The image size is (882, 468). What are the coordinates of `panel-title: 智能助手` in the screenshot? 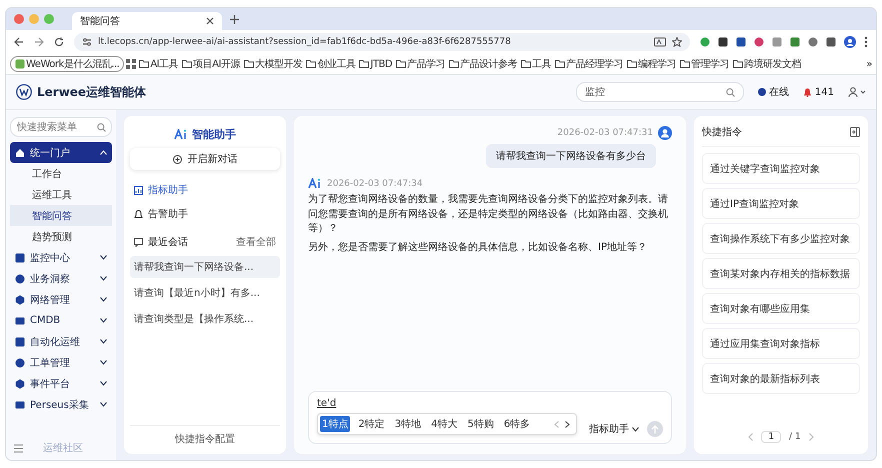 It's located at (214, 134).